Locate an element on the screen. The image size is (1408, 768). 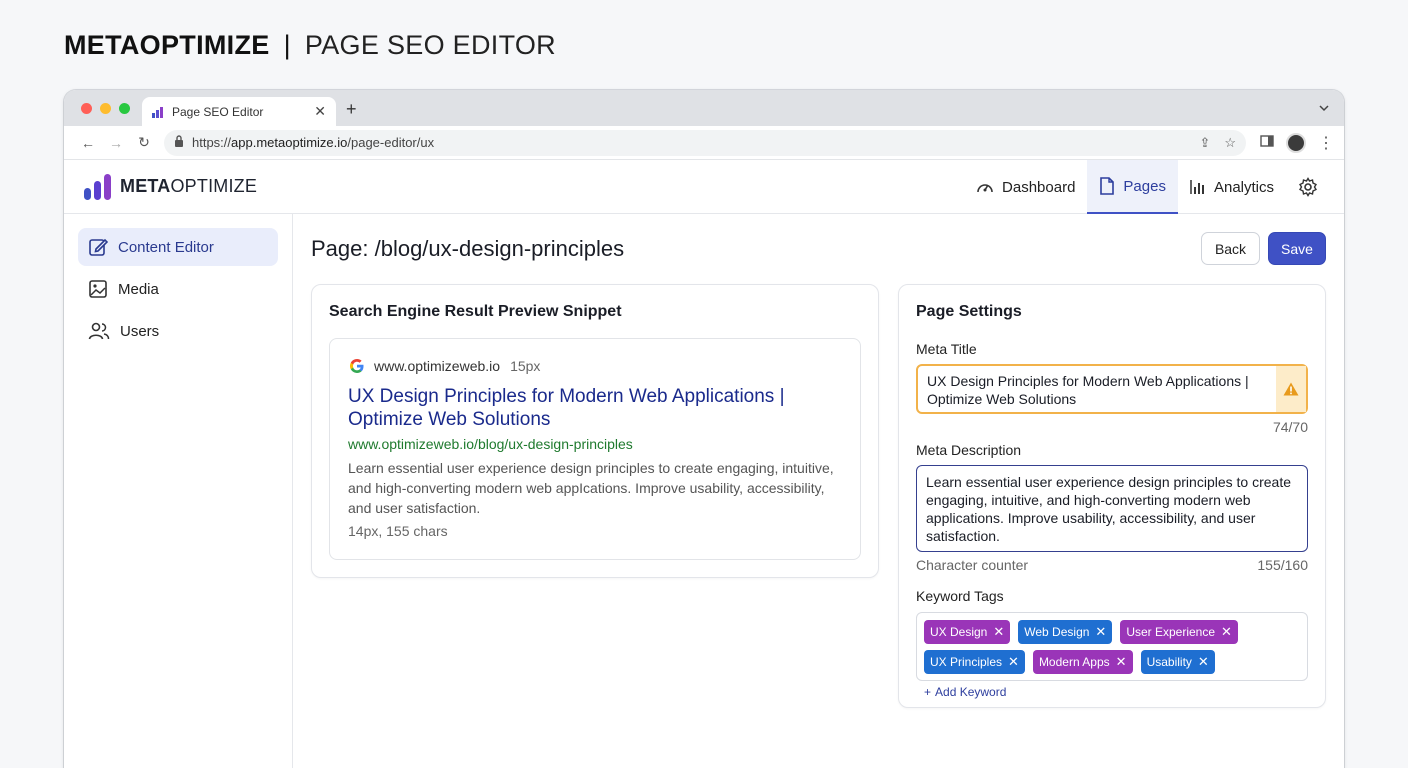
keyword-tag: UX Design ✕ is located at coordinates (967, 632).